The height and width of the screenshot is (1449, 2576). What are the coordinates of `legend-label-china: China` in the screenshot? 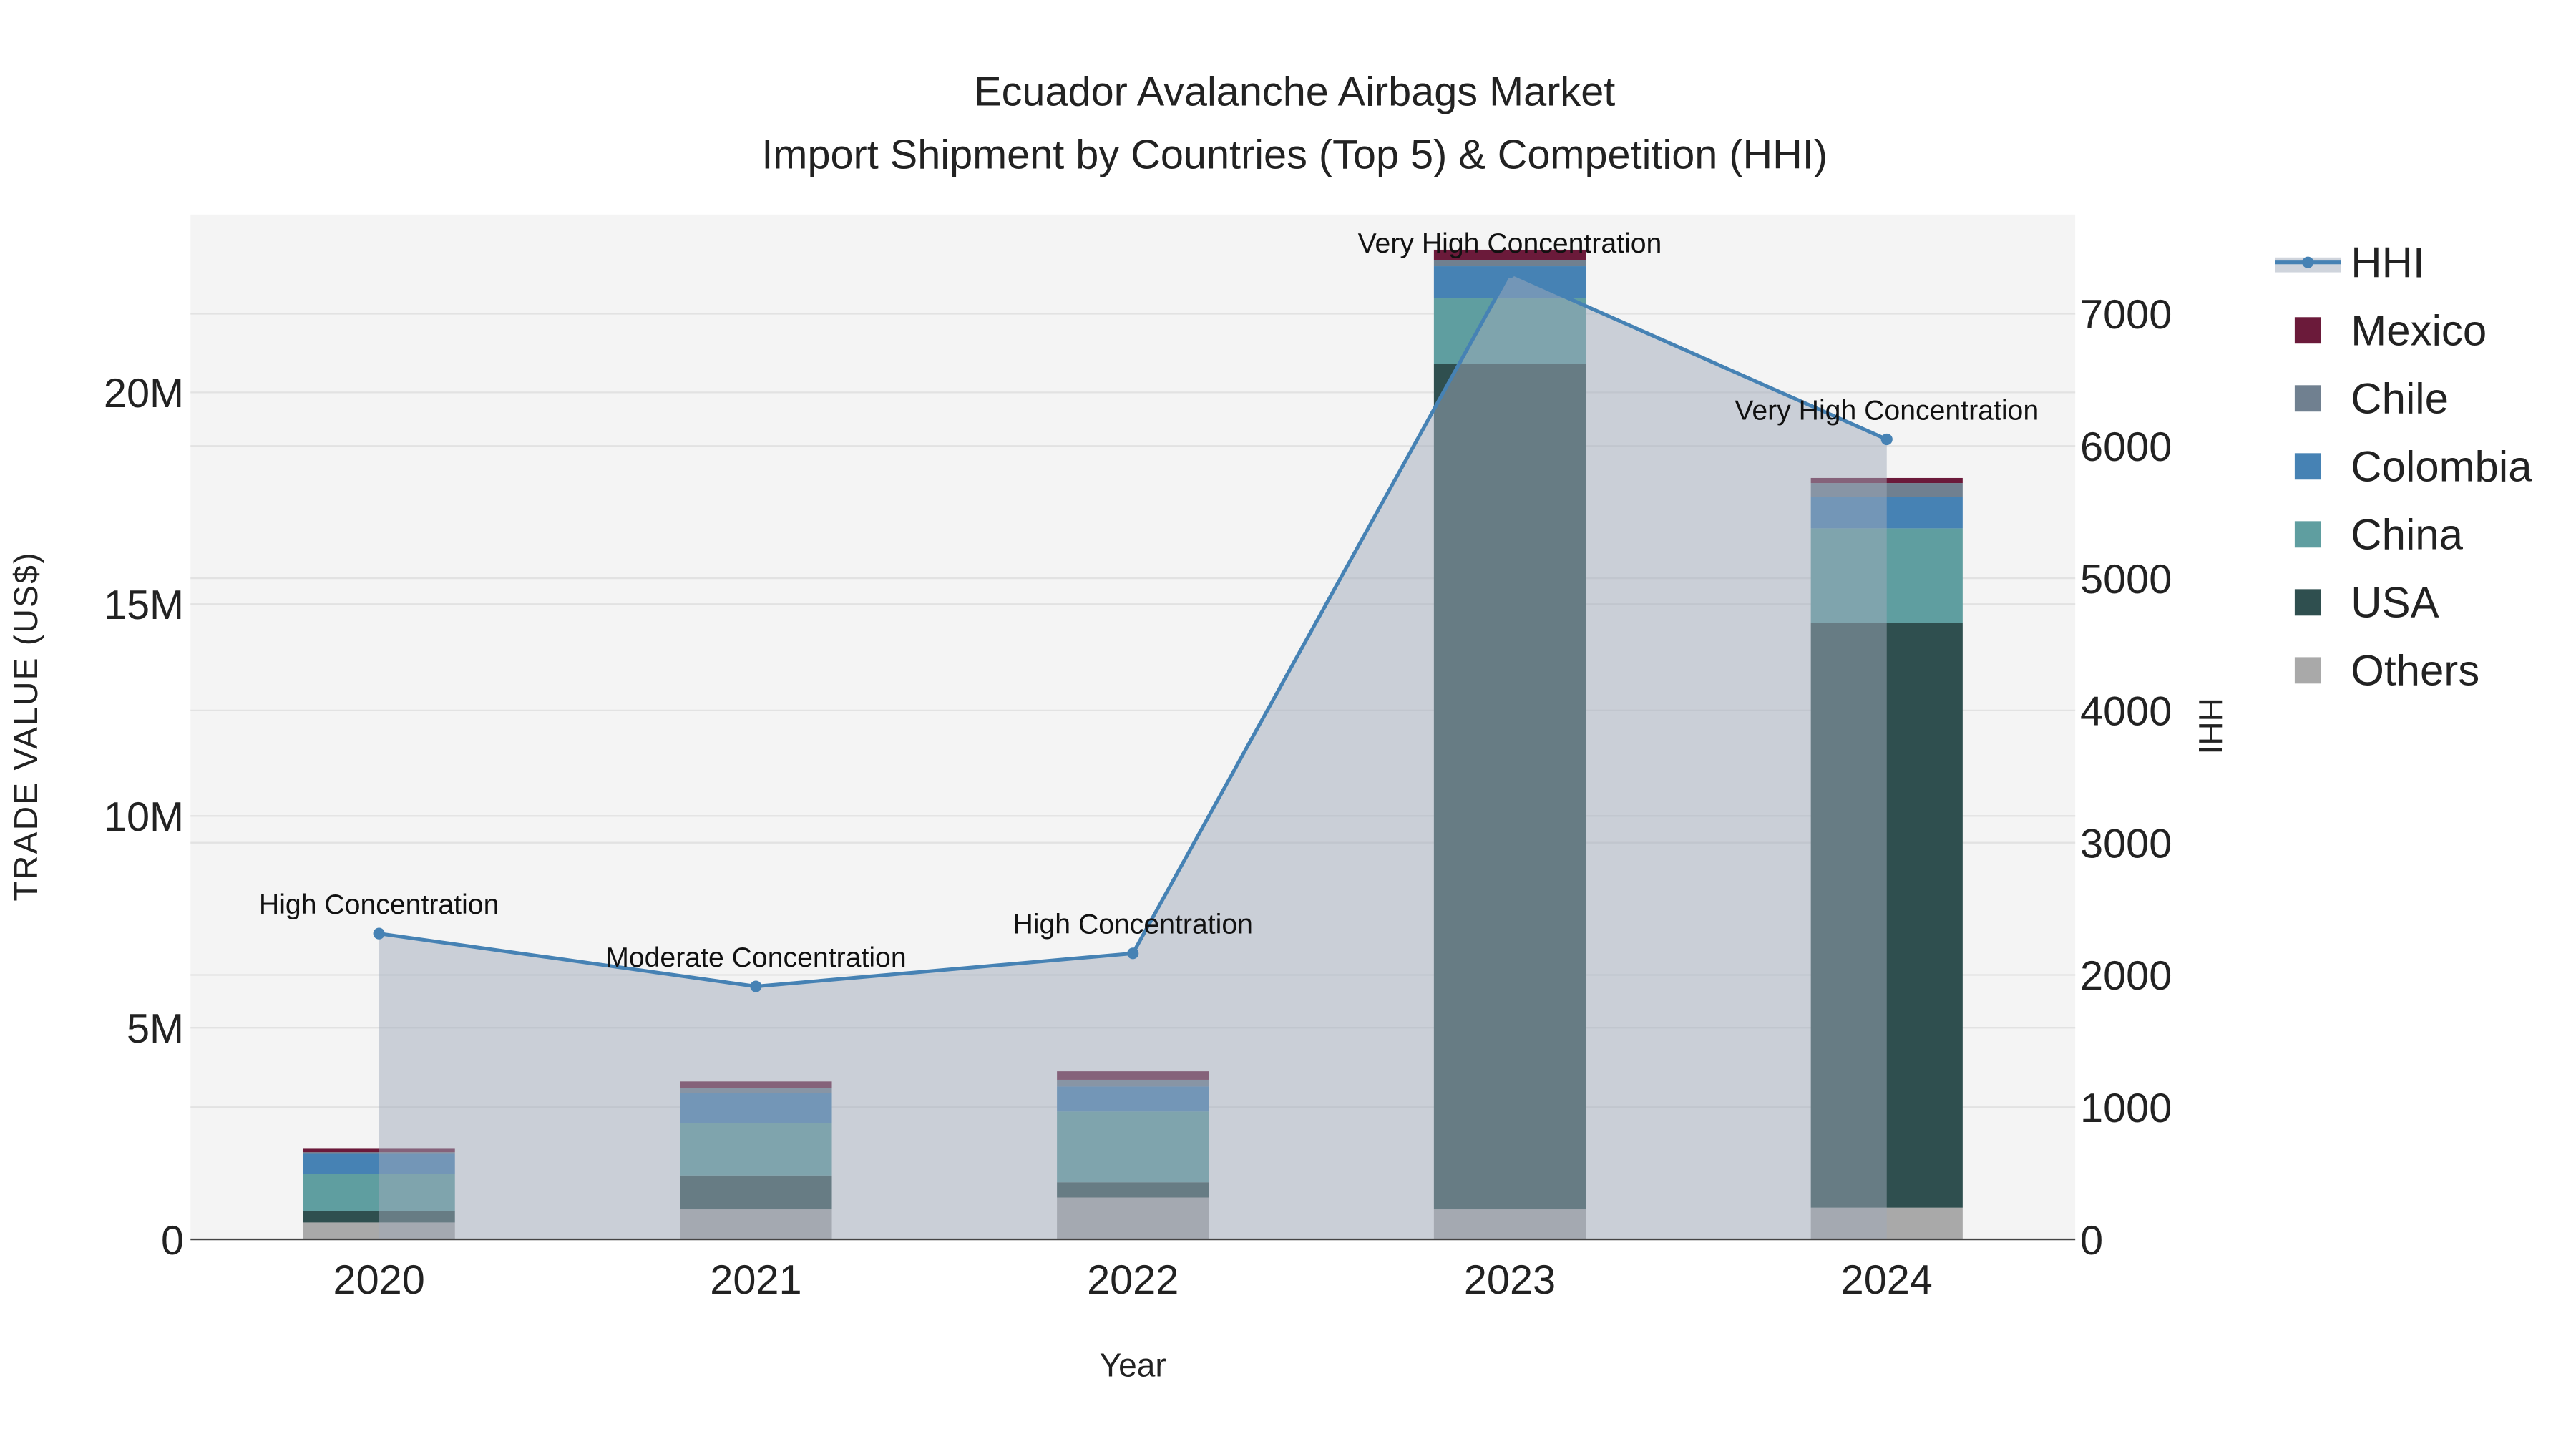 It's located at (2407, 535).